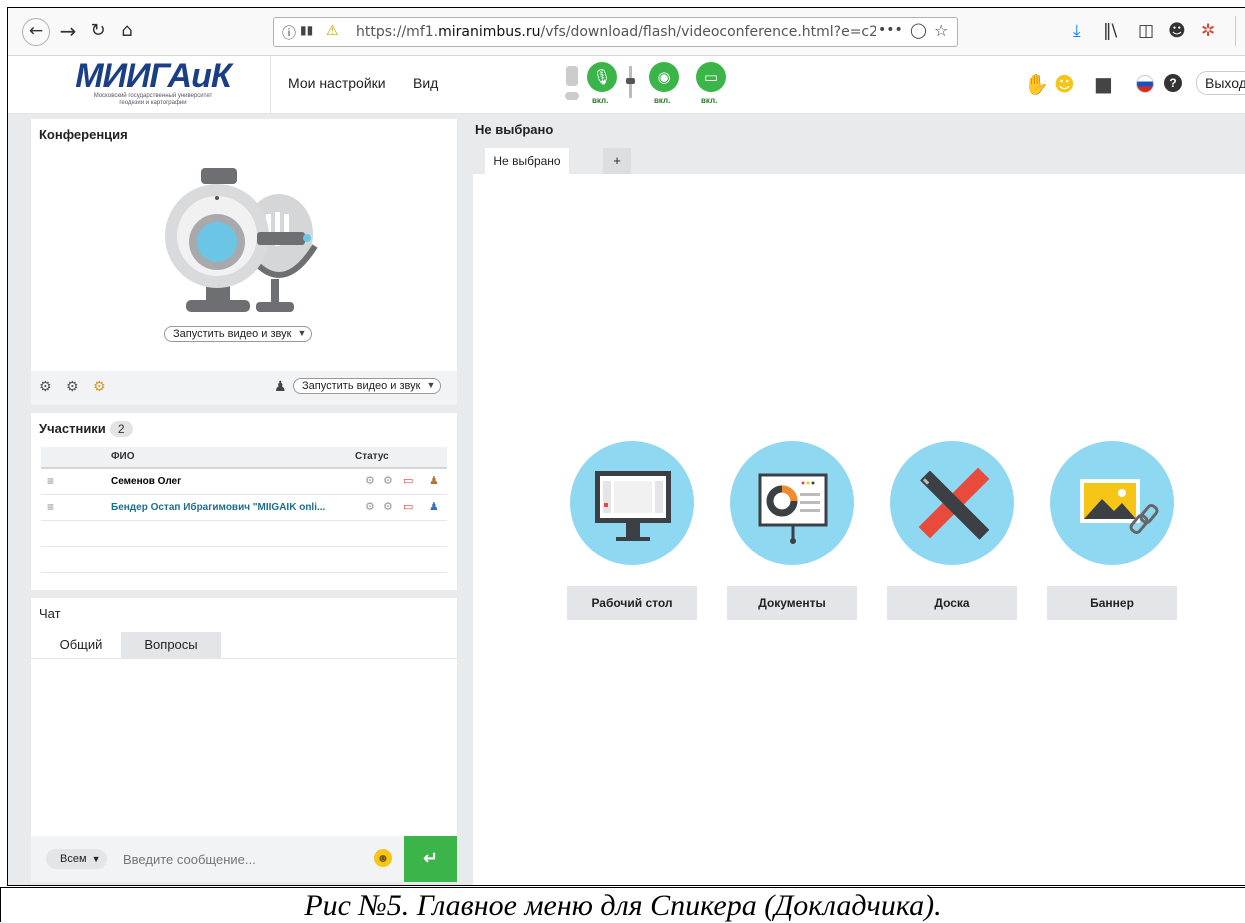 The width and height of the screenshot is (1245, 923). I want to click on chat-title: Чат, so click(50, 613).